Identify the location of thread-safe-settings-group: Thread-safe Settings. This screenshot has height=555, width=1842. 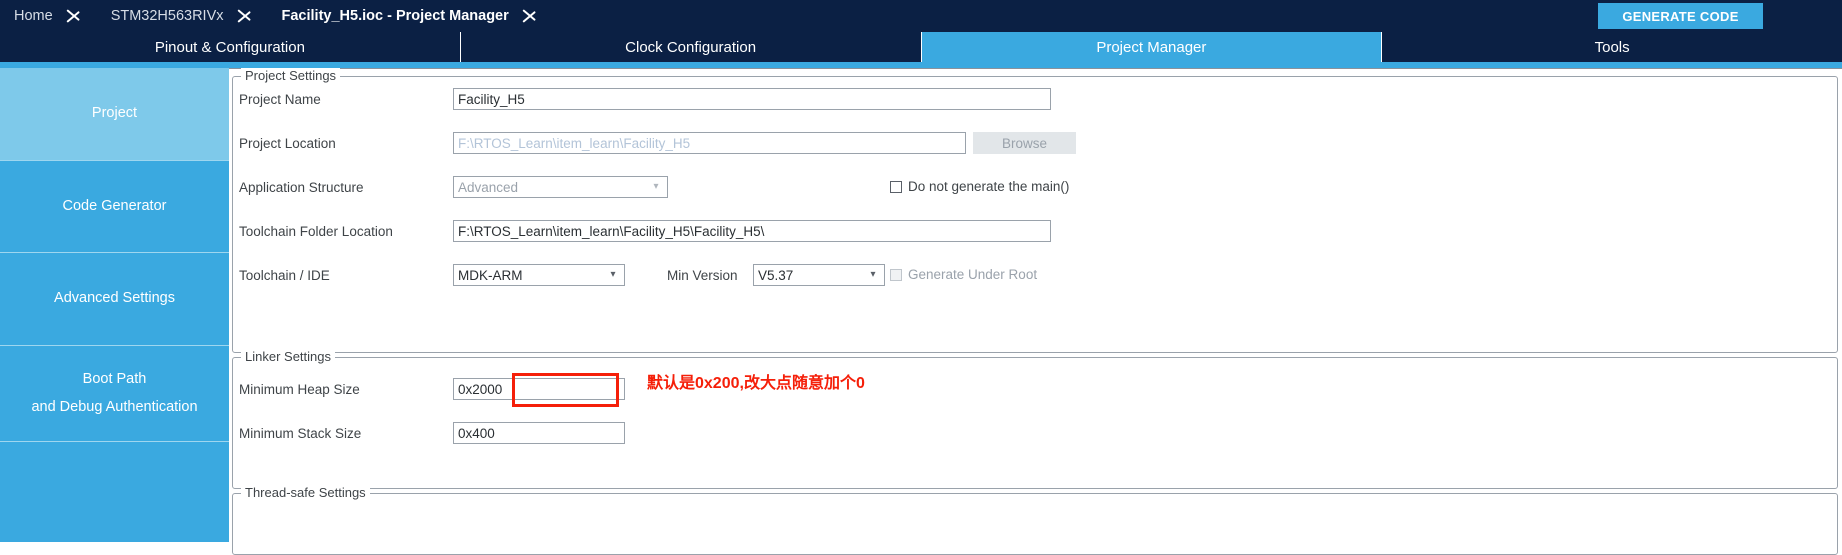
(1035, 520).